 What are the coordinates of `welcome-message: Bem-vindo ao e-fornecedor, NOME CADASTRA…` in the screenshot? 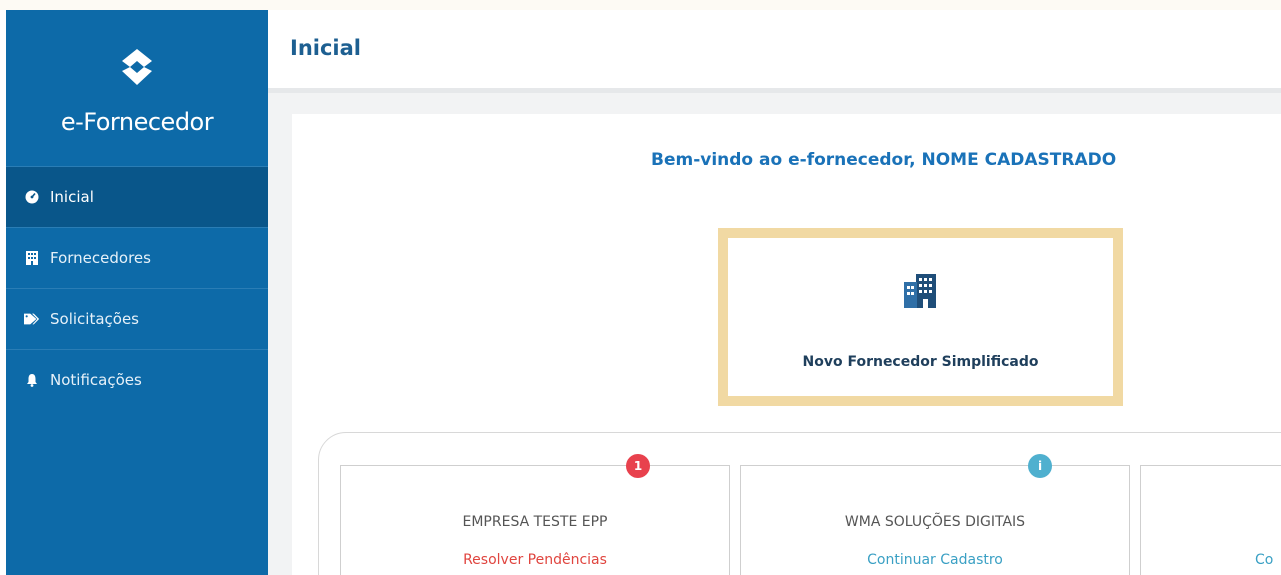 It's located at (884, 160).